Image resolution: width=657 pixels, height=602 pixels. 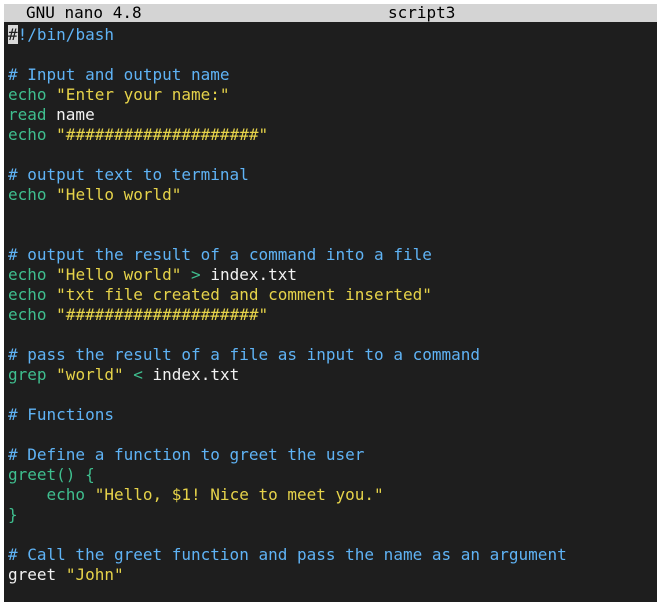 What do you see at coordinates (332, 375) in the screenshot?
I see `code-line: grep "world" < index.txt` at bounding box center [332, 375].